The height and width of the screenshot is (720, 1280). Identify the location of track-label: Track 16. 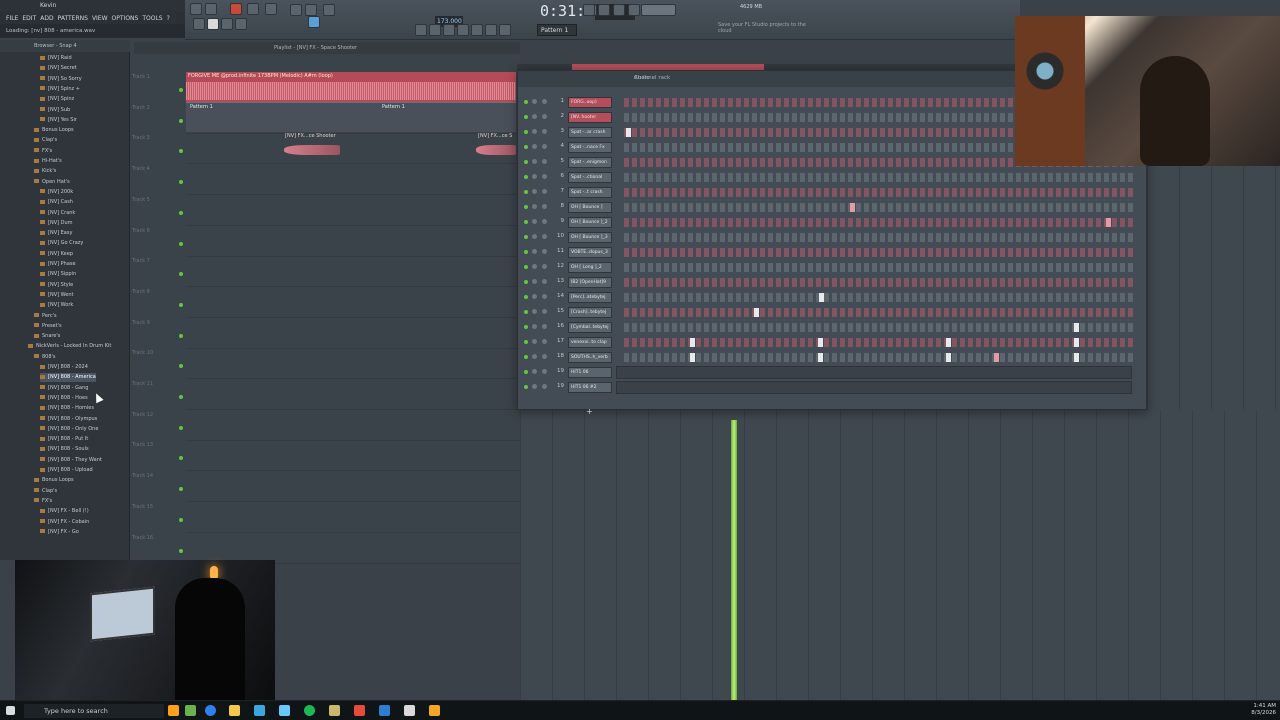
(155, 538).